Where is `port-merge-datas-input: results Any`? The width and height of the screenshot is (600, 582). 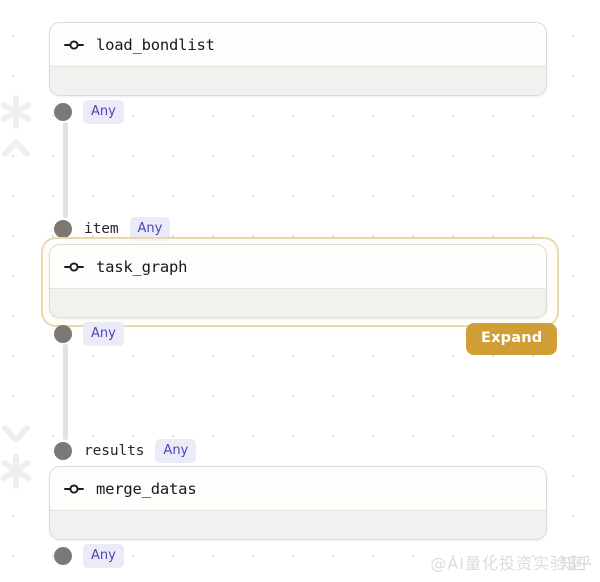 port-merge-datas-input: results Any is located at coordinates (125, 451).